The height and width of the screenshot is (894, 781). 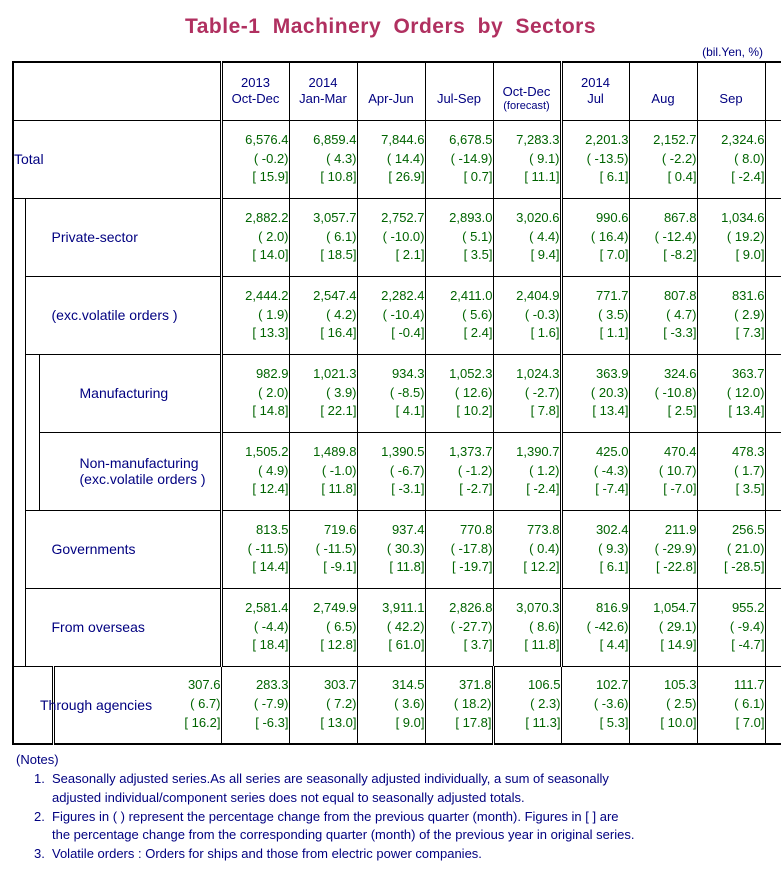 I want to click on cell-yoy: [ 10.0], so click(x=678, y=723).